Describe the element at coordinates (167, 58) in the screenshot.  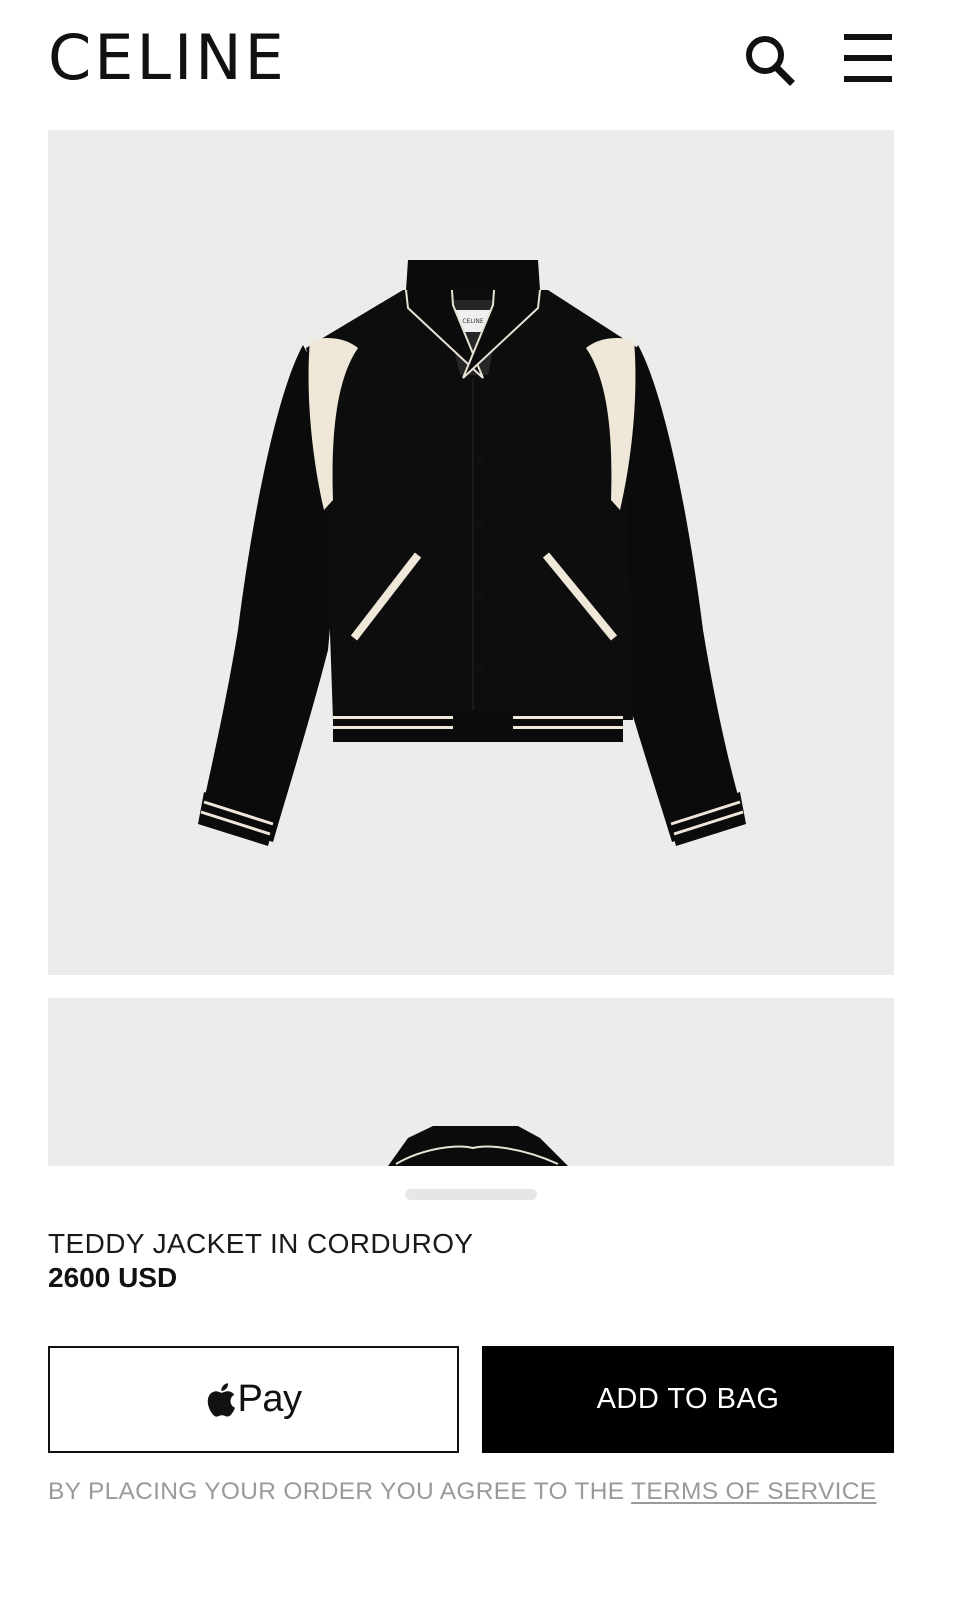
I see `brand-logo: CELINE` at that location.